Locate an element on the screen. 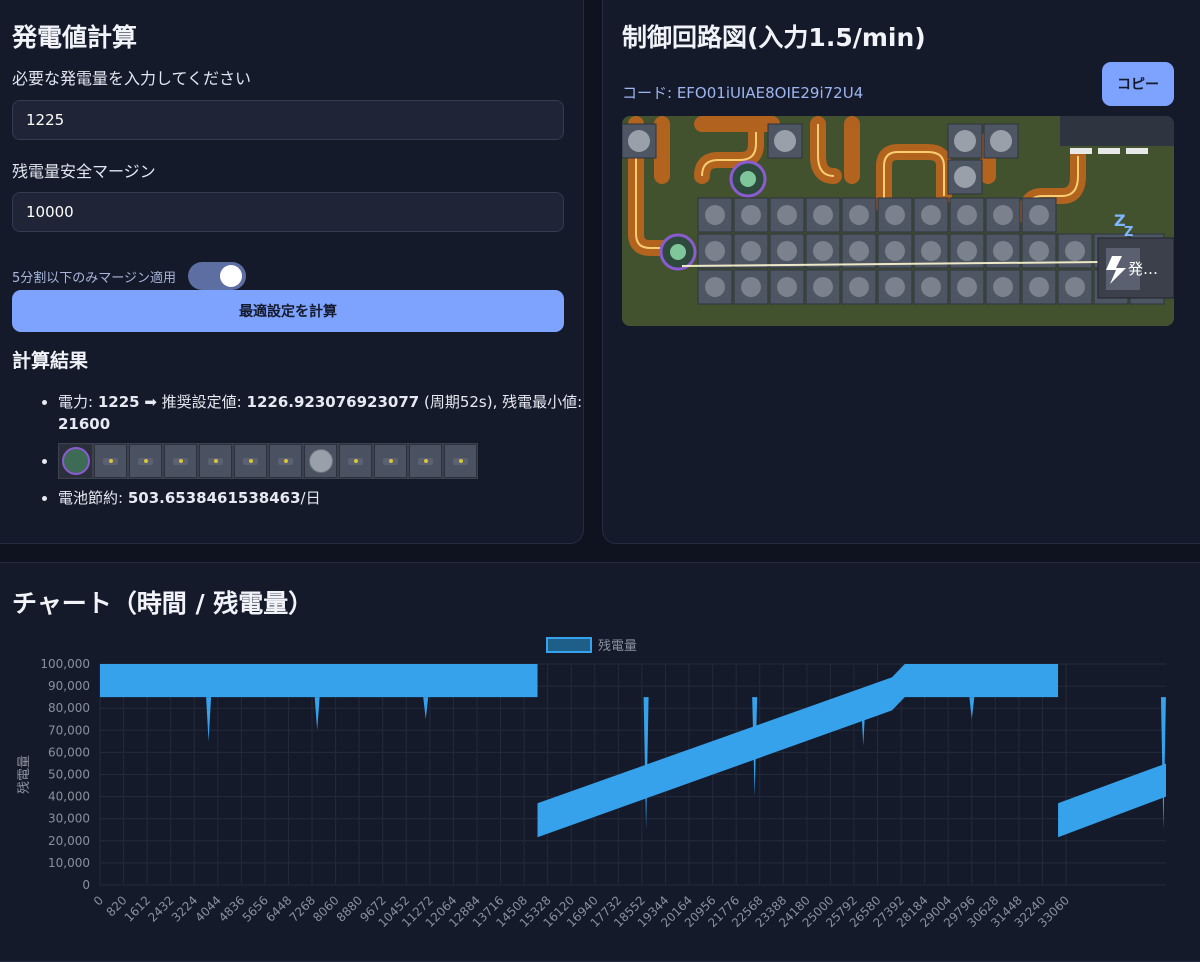  y-tick-label: 80,000 is located at coordinates (69, 708).